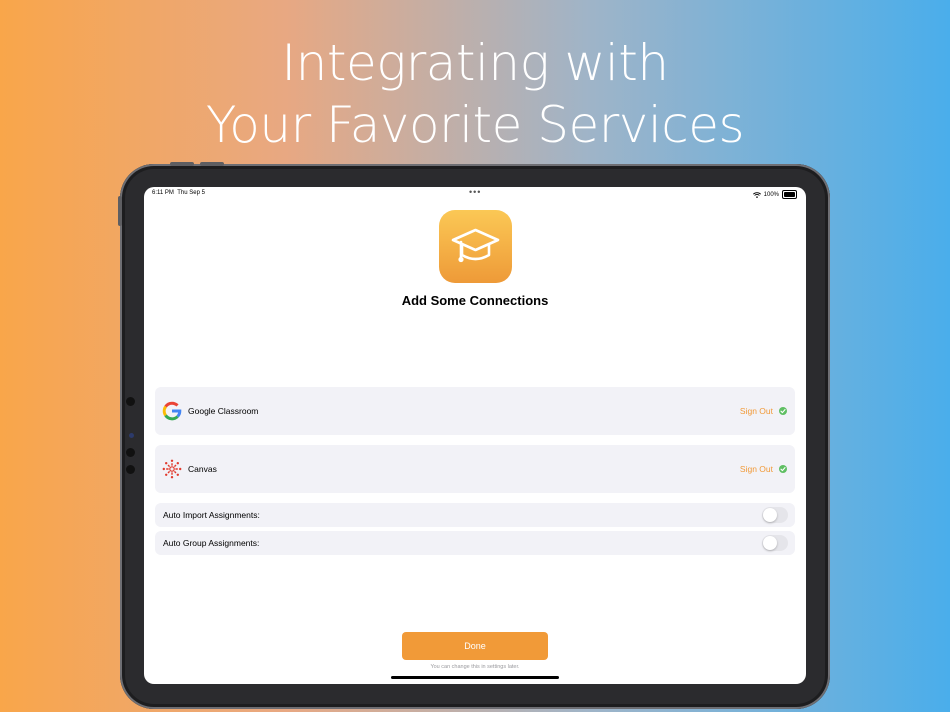 The image size is (950, 712). I want to click on toggle-row-auto-import: Auto Import Assignments:, so click(475, 515).